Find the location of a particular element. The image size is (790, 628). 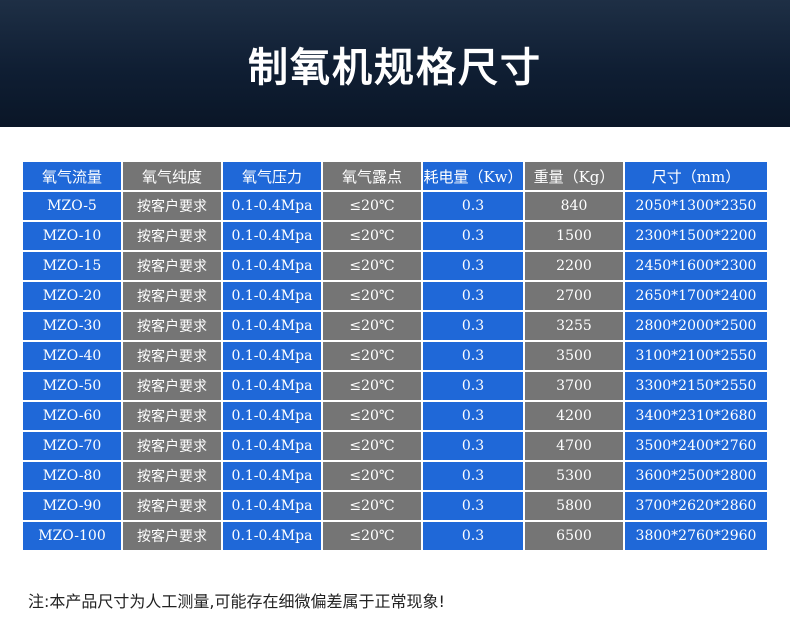

table-cell: 2200 is located at coordinates (574, 267).